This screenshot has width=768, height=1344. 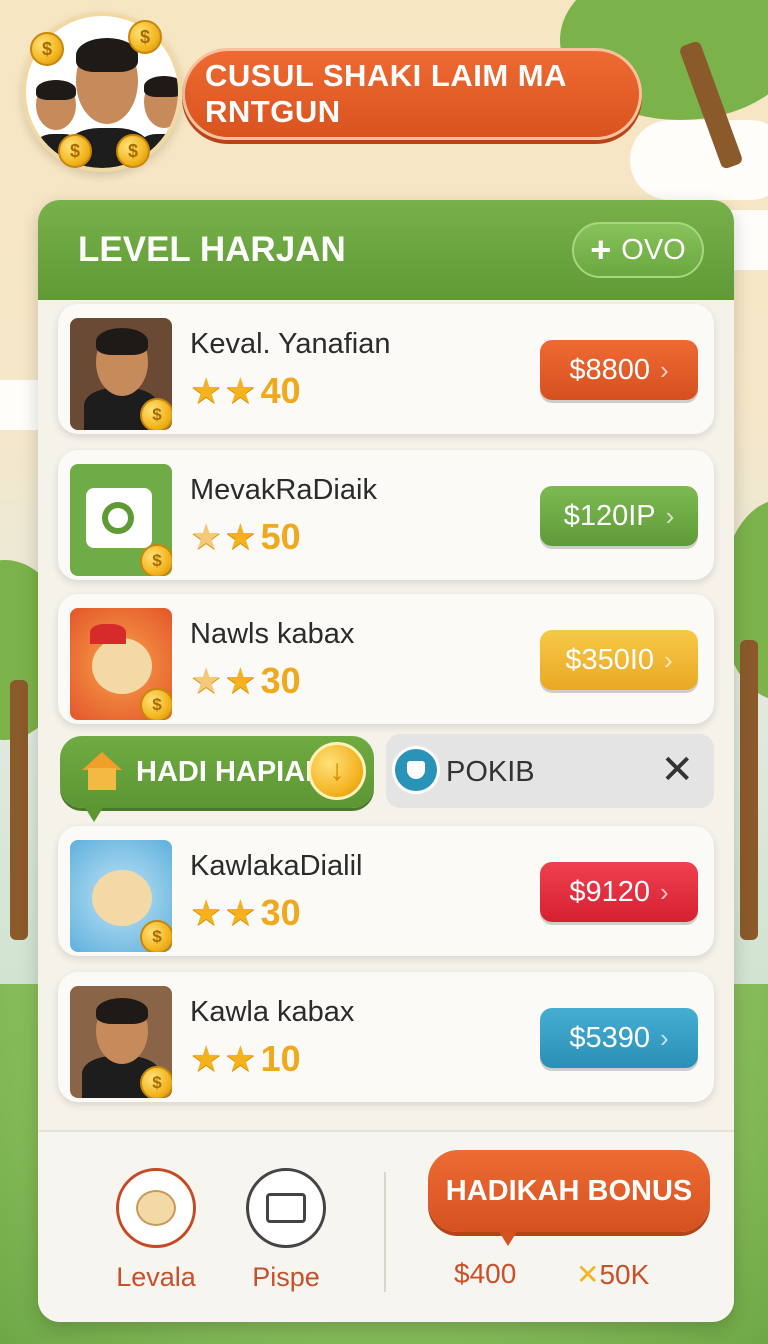 What do you see at coordinates (677, 770) in the screenshot?
I see `close-icon: ✕` at bounding box center [677, 770].